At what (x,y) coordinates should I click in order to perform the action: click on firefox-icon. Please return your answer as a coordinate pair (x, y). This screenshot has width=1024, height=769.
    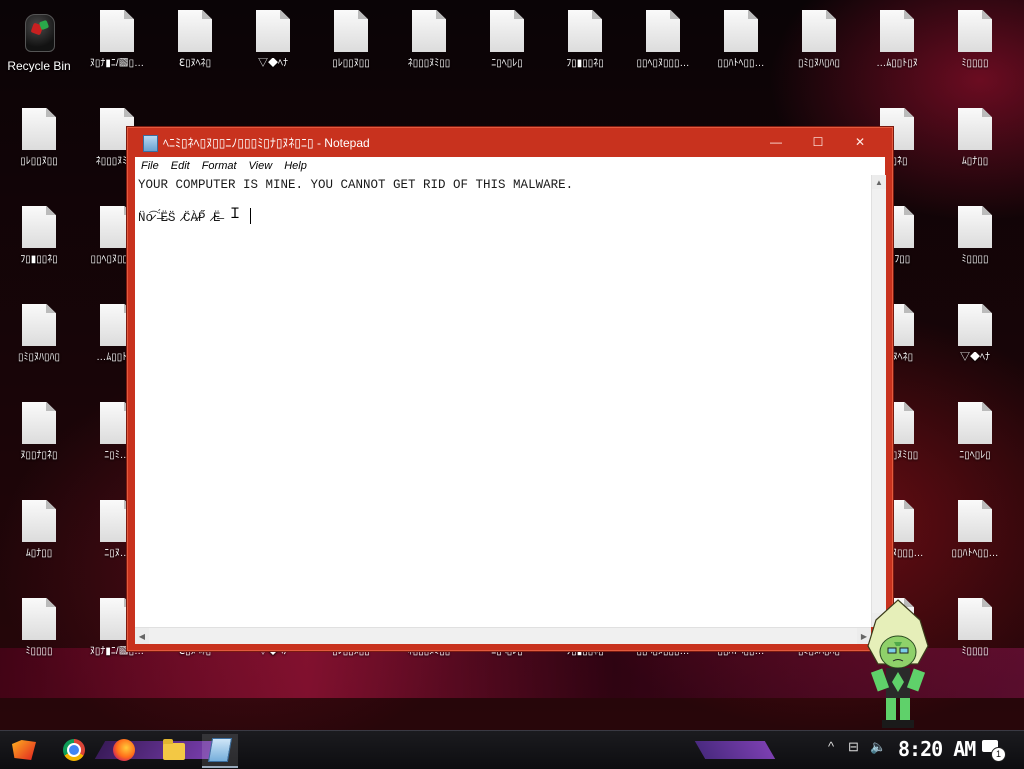
    Looking at the image, I should click on (124, 750).